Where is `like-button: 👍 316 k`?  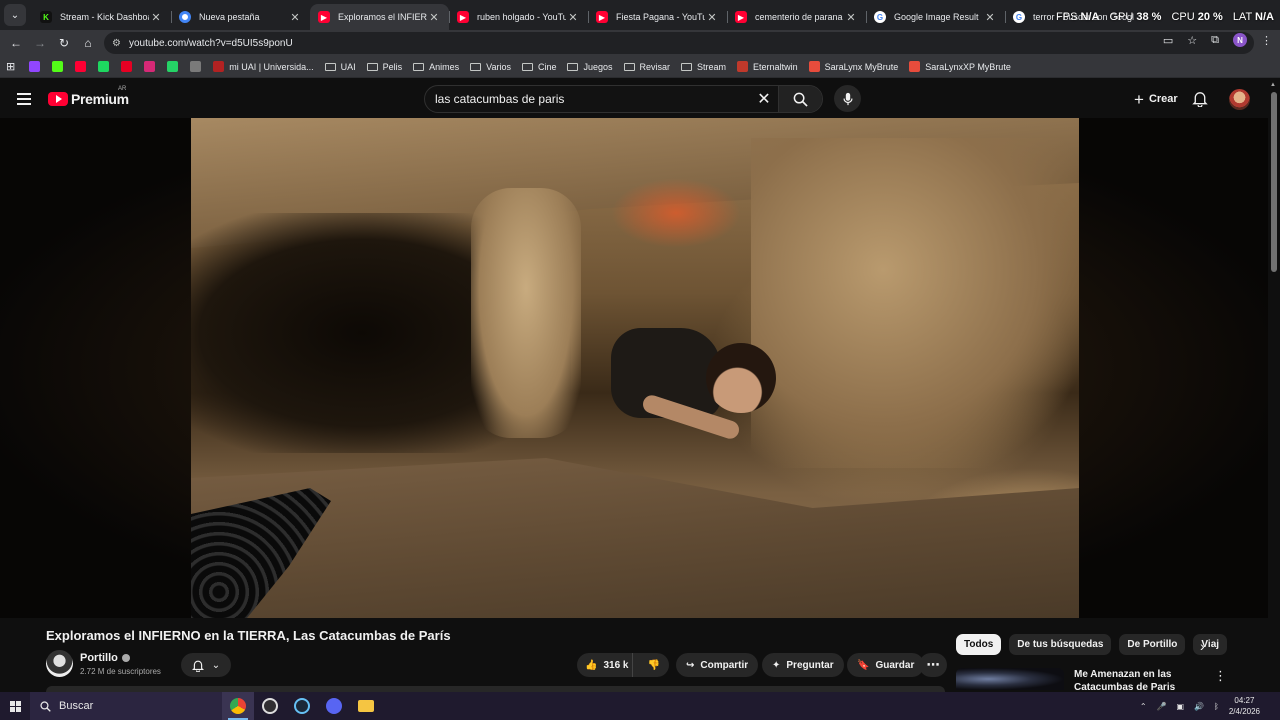 like-button: 👍 316 k is located at coordinates (605, 665).